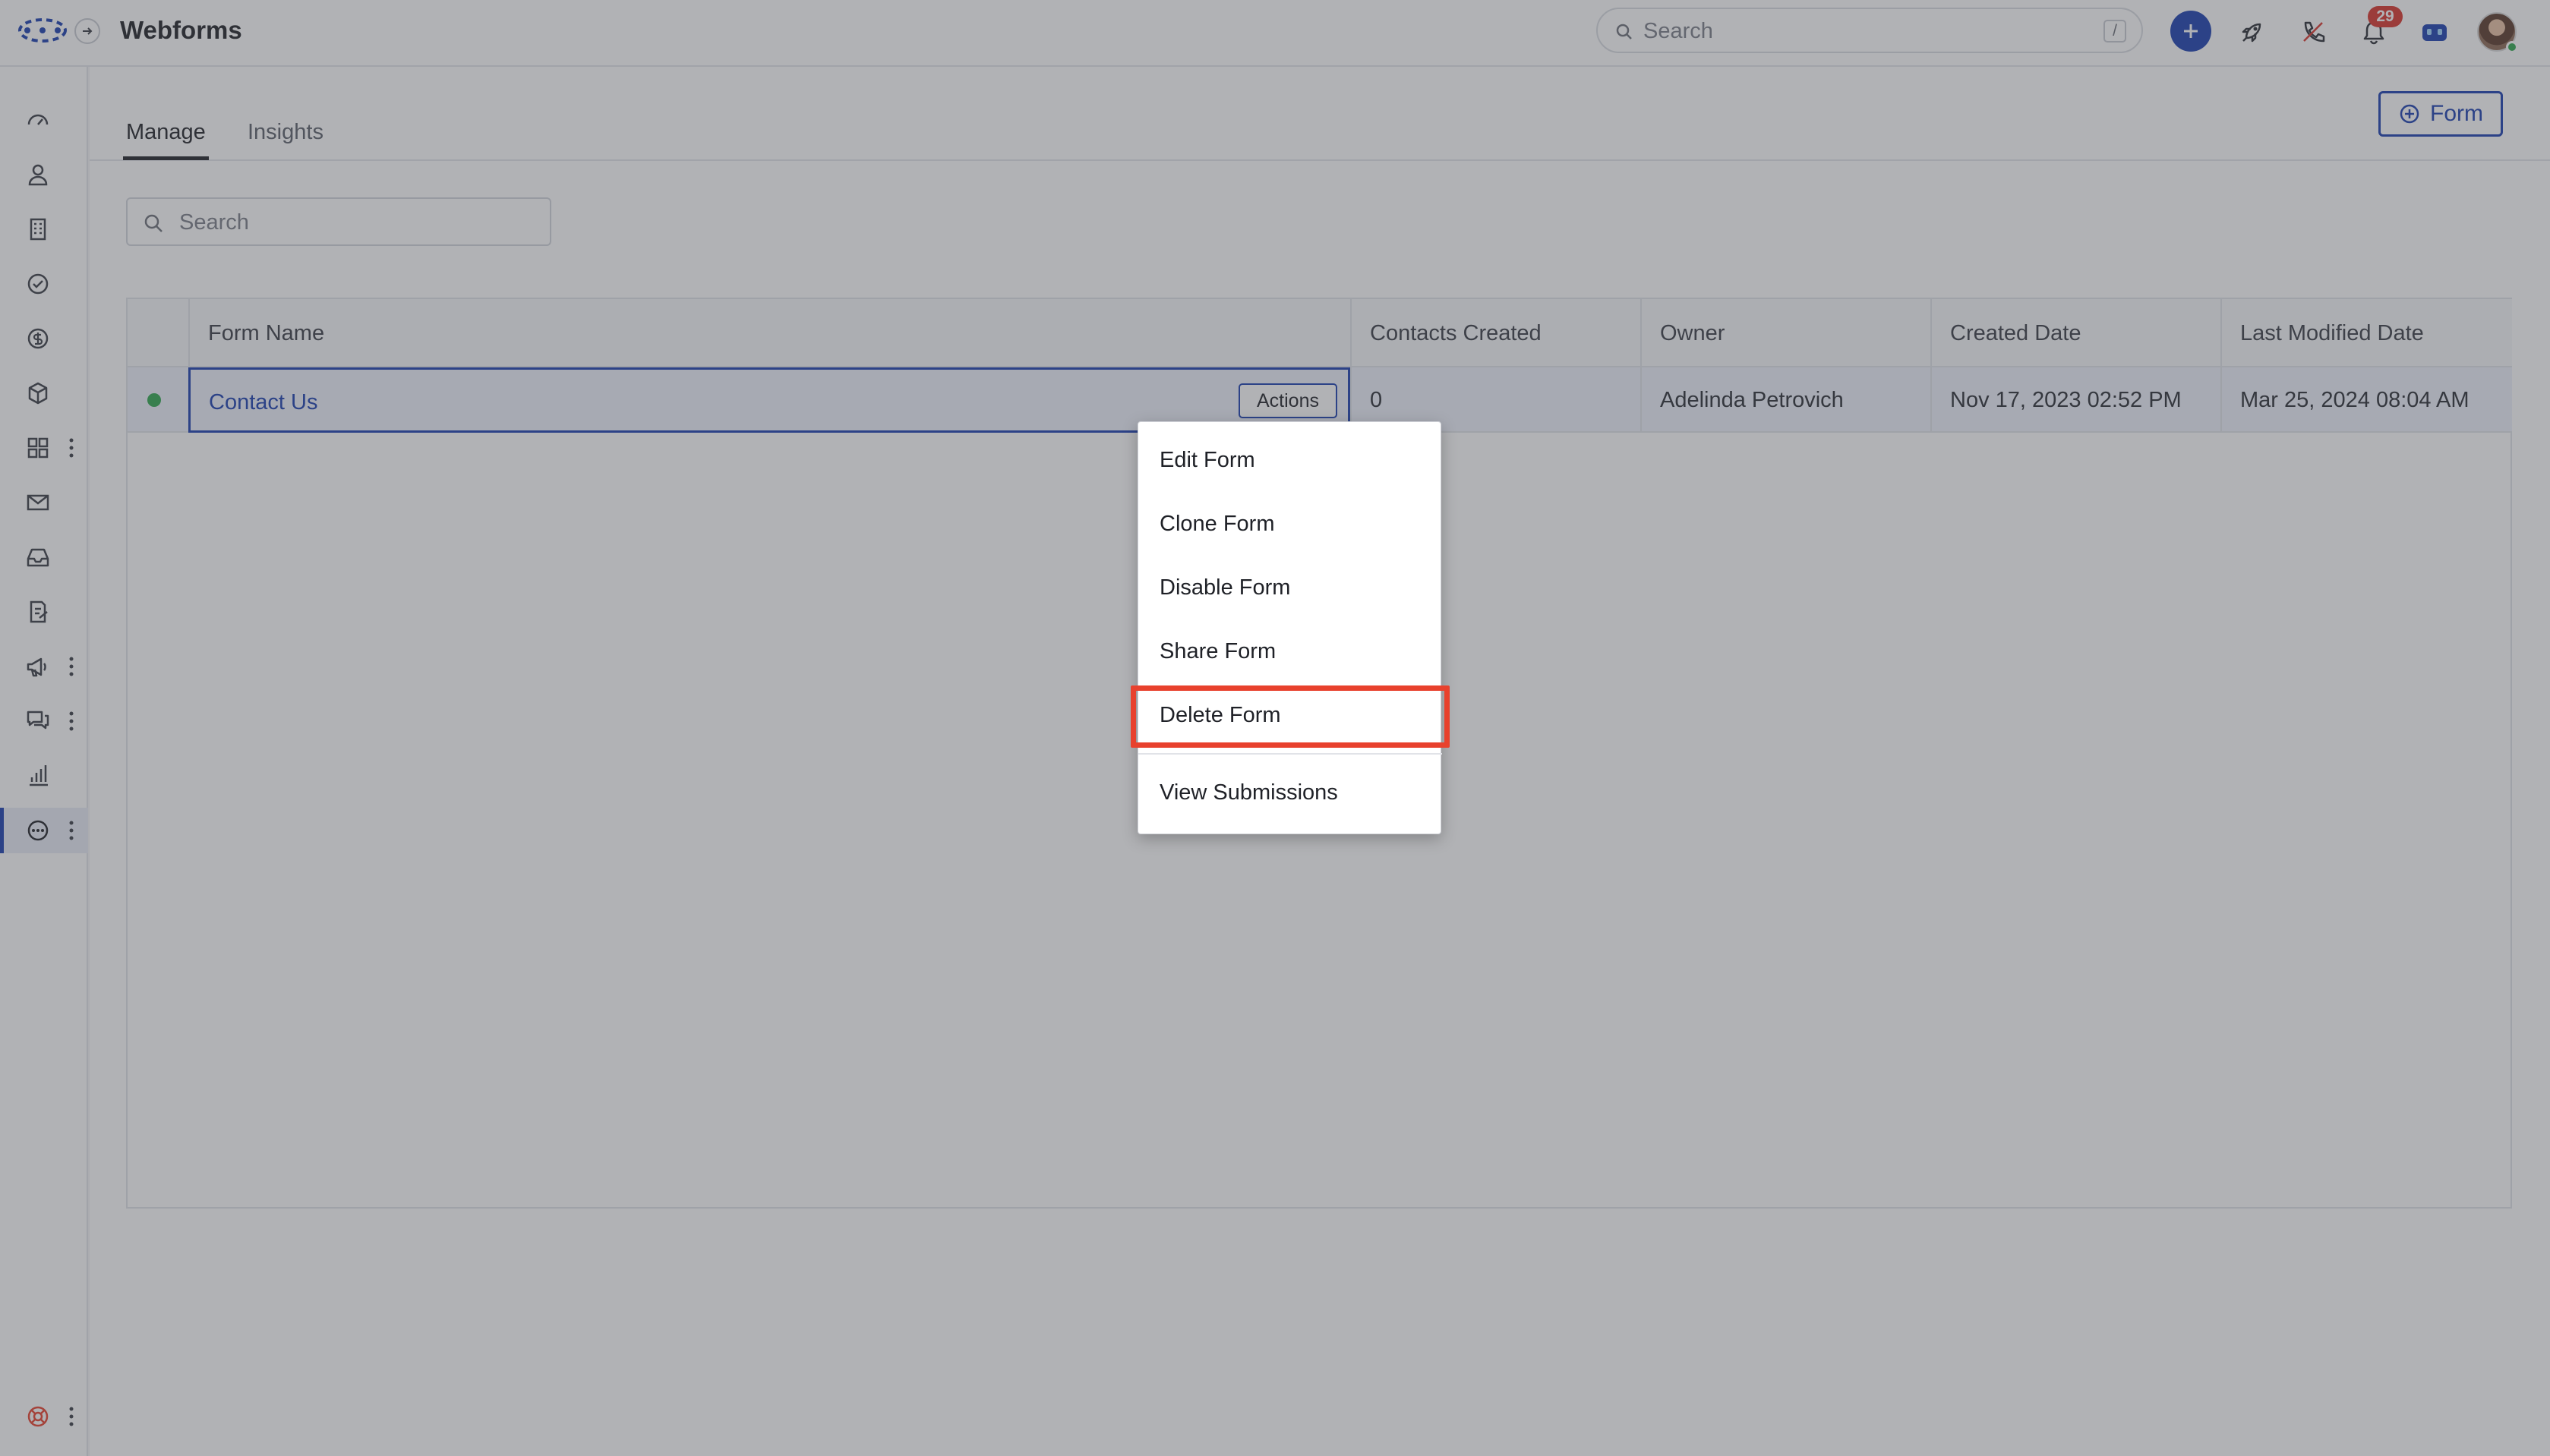 This screenshot has width=2550, height=1456. What do you see at coordinates (1290, 524) in the screenshot?
I see `menu-item-clone-form: Clone Form` at bounding box center [1290, 524].